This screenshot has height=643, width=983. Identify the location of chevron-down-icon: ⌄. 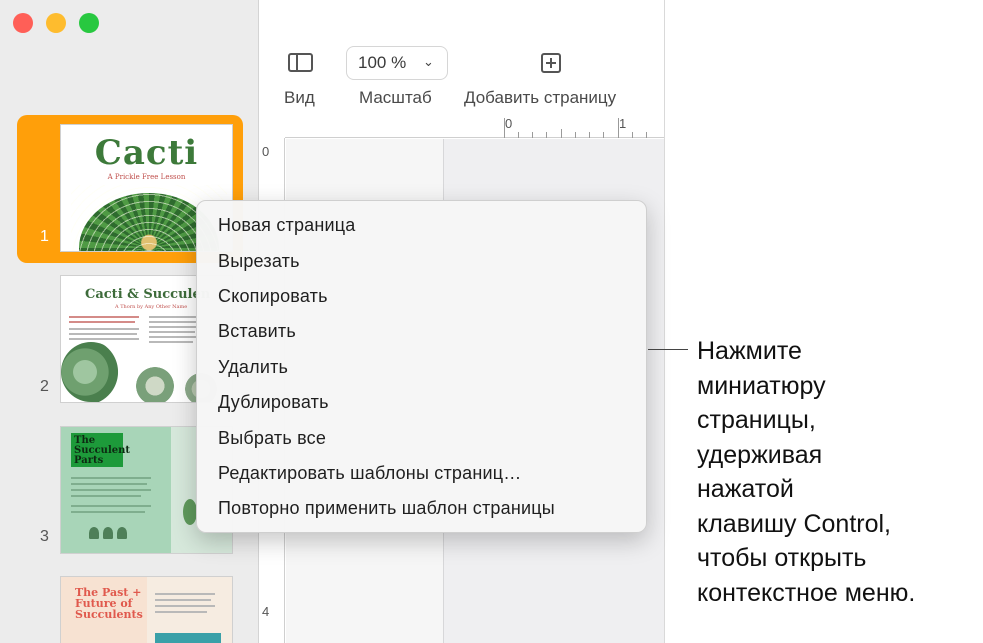
(428, 61).